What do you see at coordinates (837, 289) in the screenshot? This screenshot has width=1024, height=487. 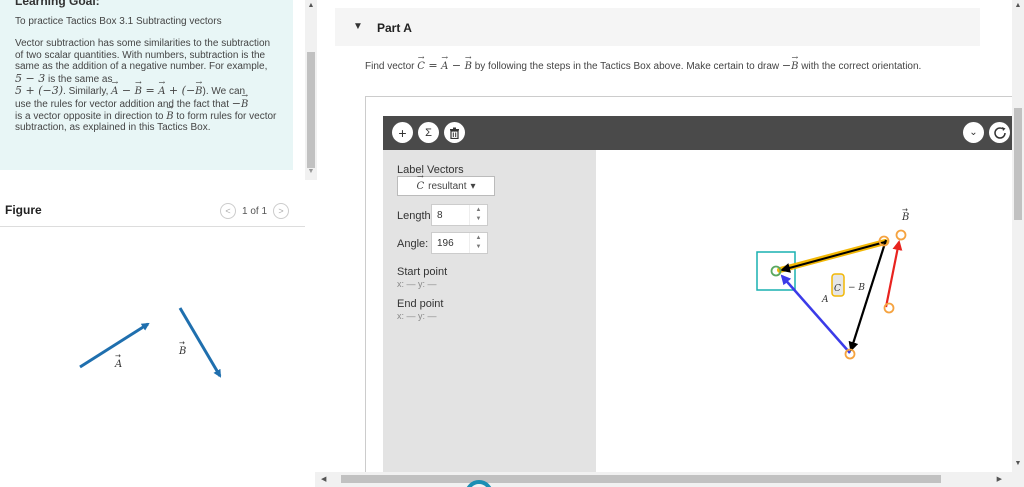 I see `canvas-label-c: C` at bounding box center [837, 289].